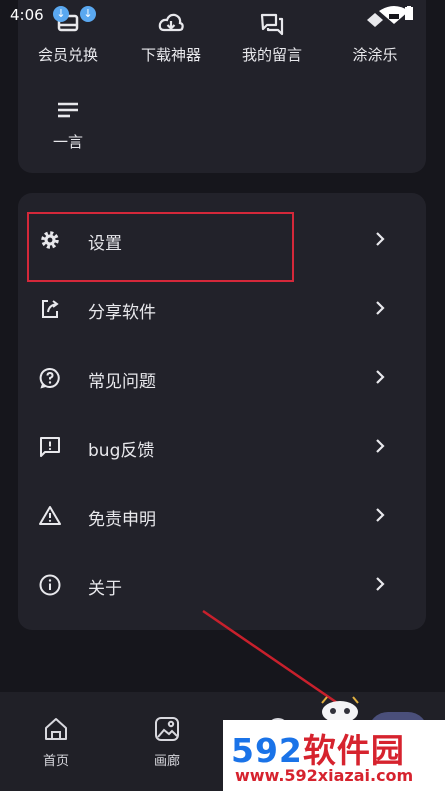 The width and height of the screenshot is (445, 791). What do you see at coordinates (166, 761) in the screenshot?
I see `nav-label: 画廊` at bounding box center [166, 761].